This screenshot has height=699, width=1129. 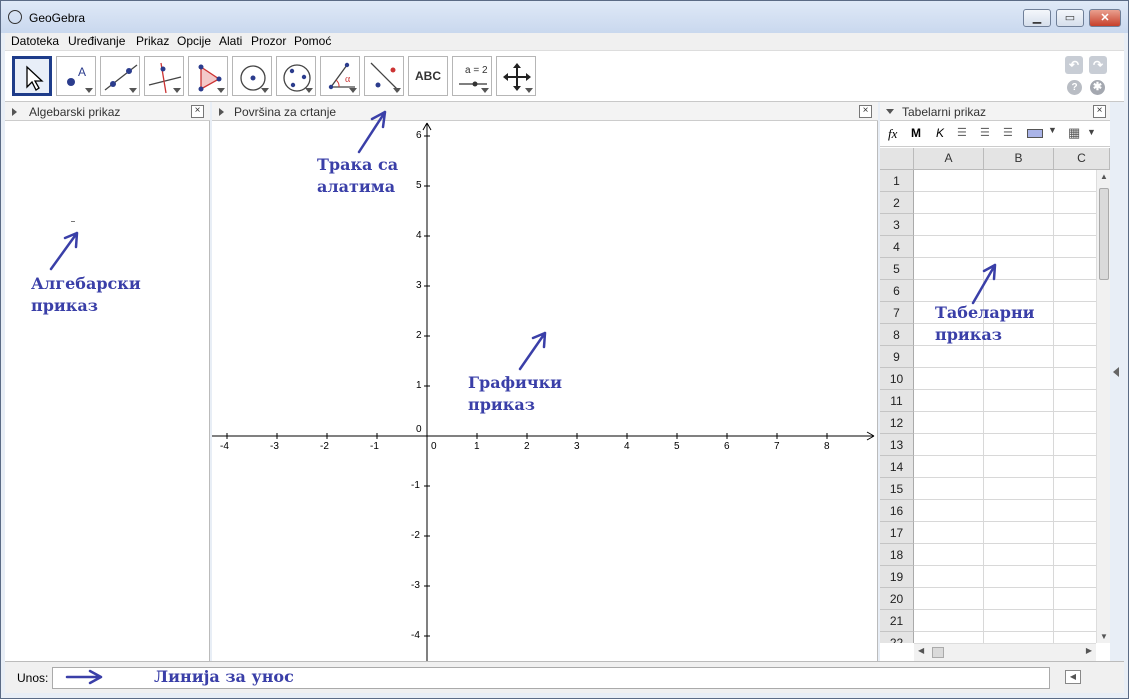 I want to click on settings-icon: ✱, so click(x=1097, y=87).